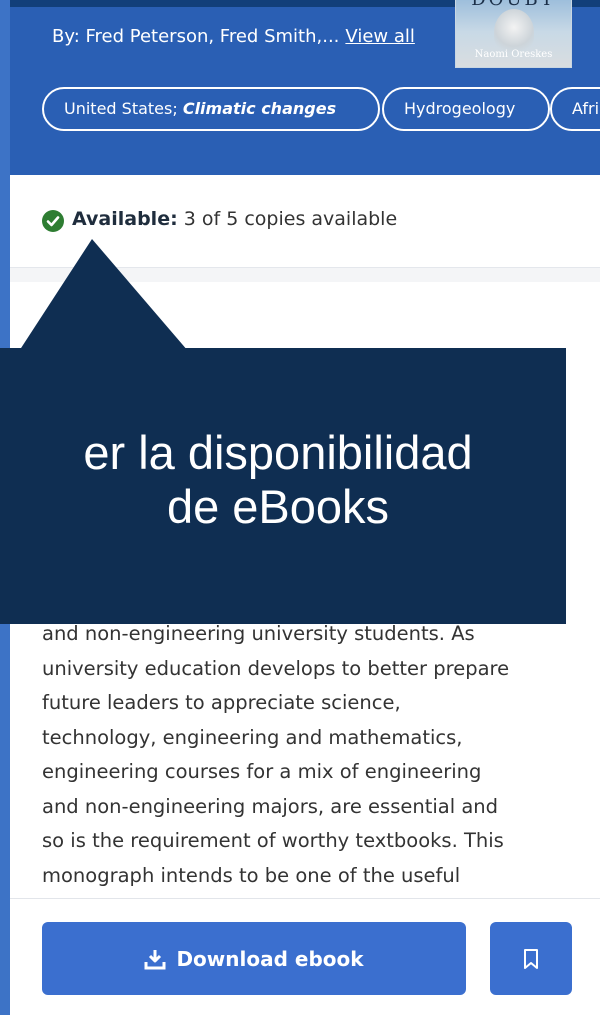 Image resolution: width=600 pixels, height=1016 pixels. Describe the element at coordinates (123, 108) in the screenshot. I see `tag-text: United States;` at that location.